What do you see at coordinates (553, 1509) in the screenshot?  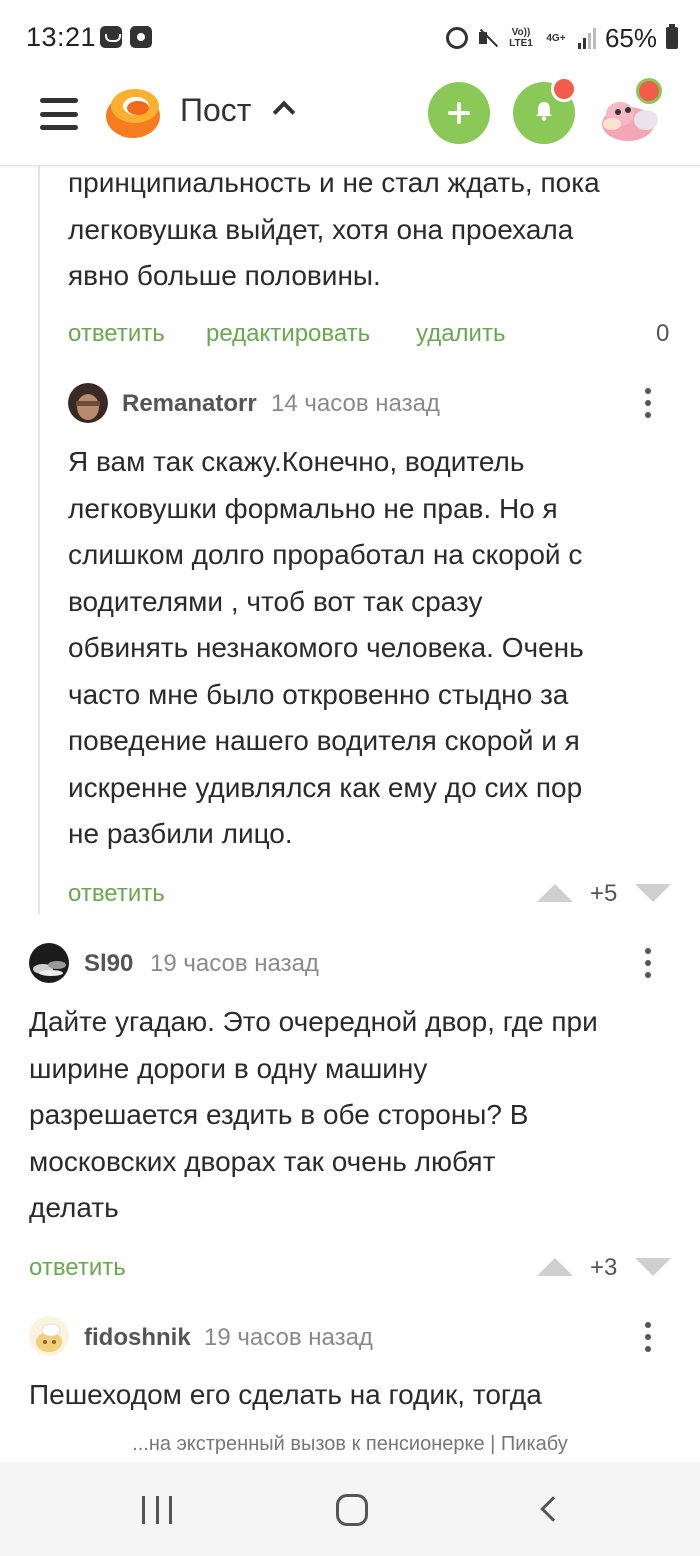 I see `back-icon` at bounding box center [553, 1509].